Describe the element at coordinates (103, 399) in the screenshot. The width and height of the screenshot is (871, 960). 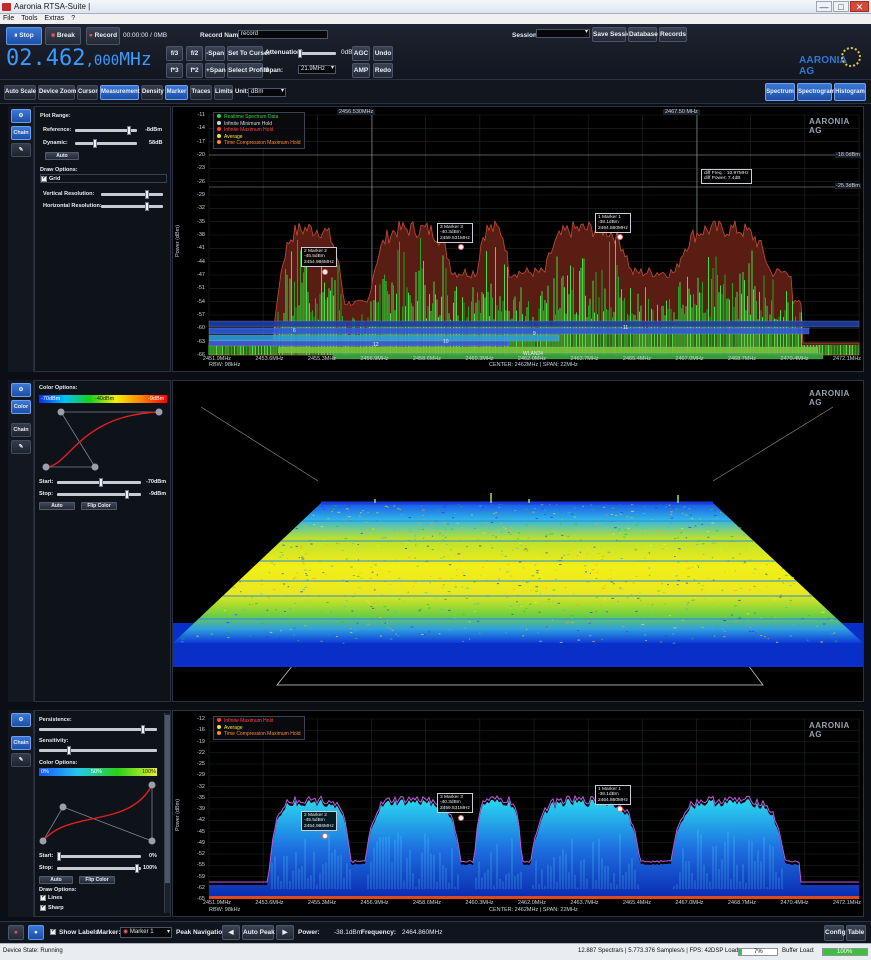
I see `color-gradient-bar: -70dBm -40dBm -9dBm` at that location.